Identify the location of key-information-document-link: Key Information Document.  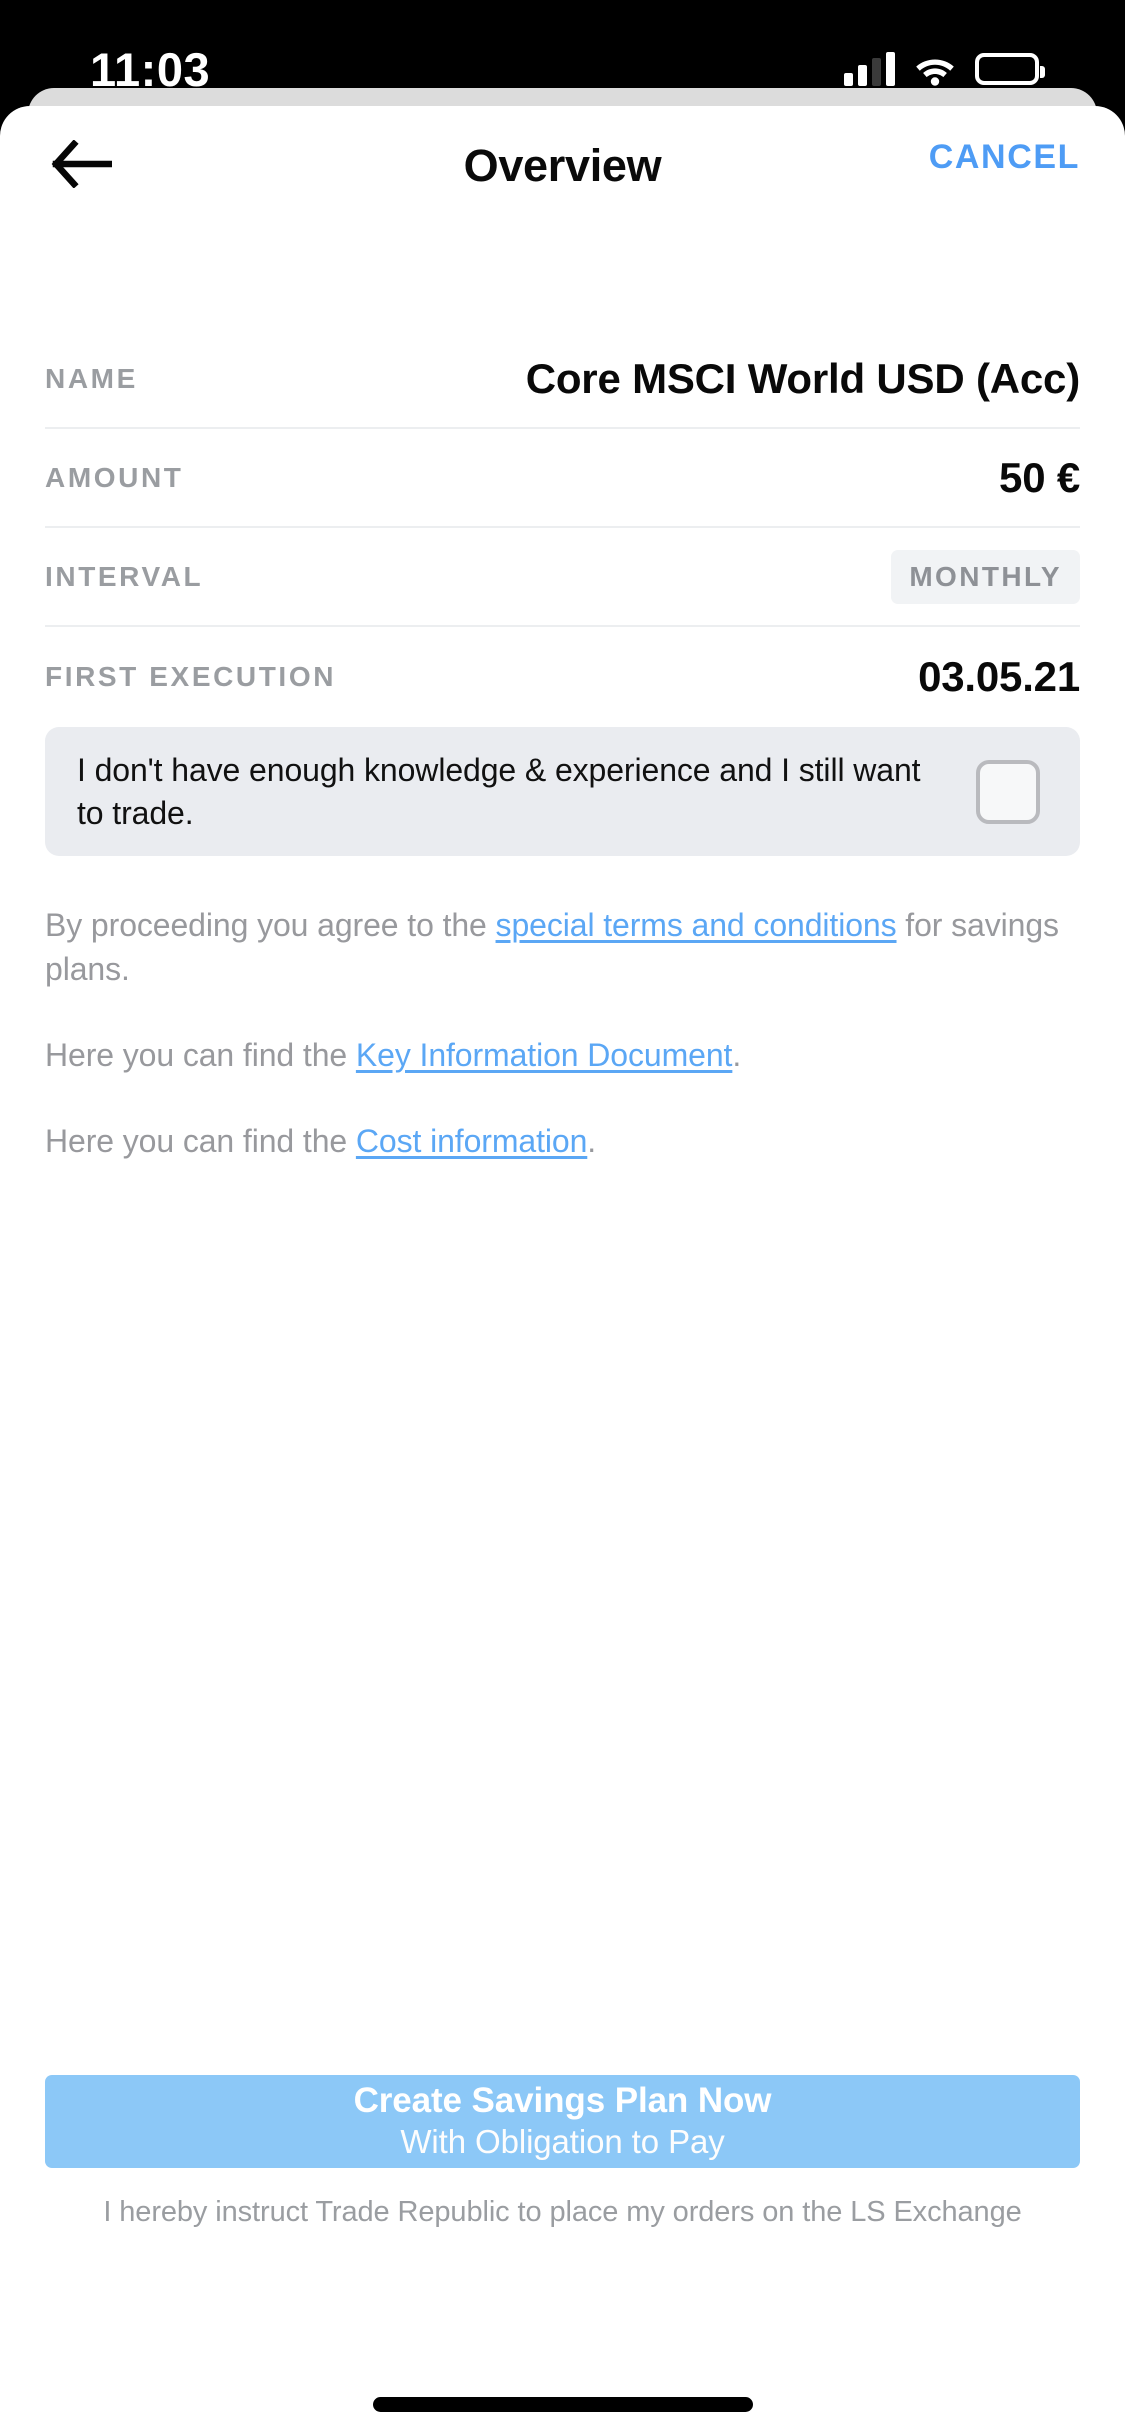
(544, 1055).